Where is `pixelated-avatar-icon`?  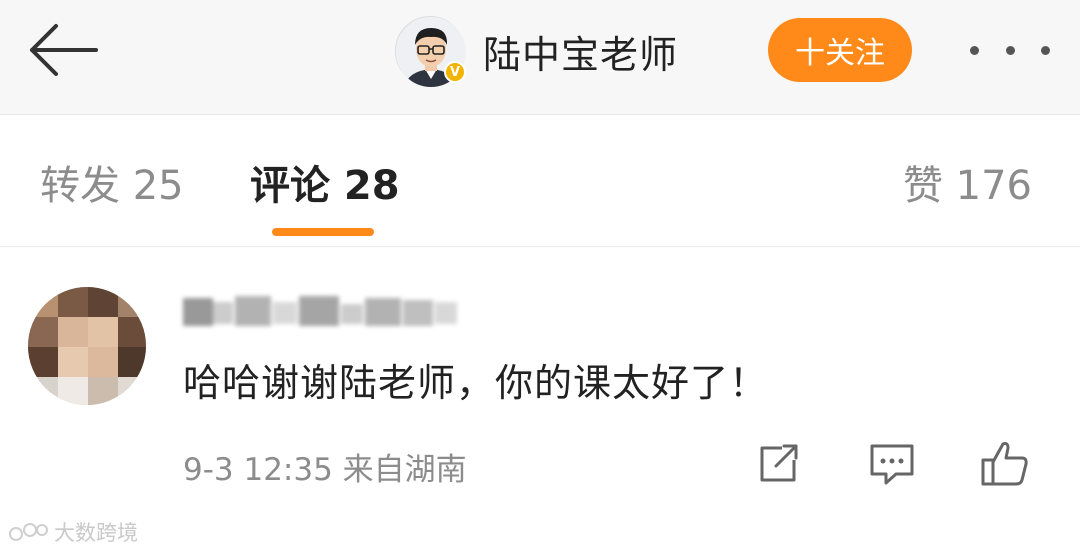
pixelated-avatar-icon is located at coordinates (87, 346).